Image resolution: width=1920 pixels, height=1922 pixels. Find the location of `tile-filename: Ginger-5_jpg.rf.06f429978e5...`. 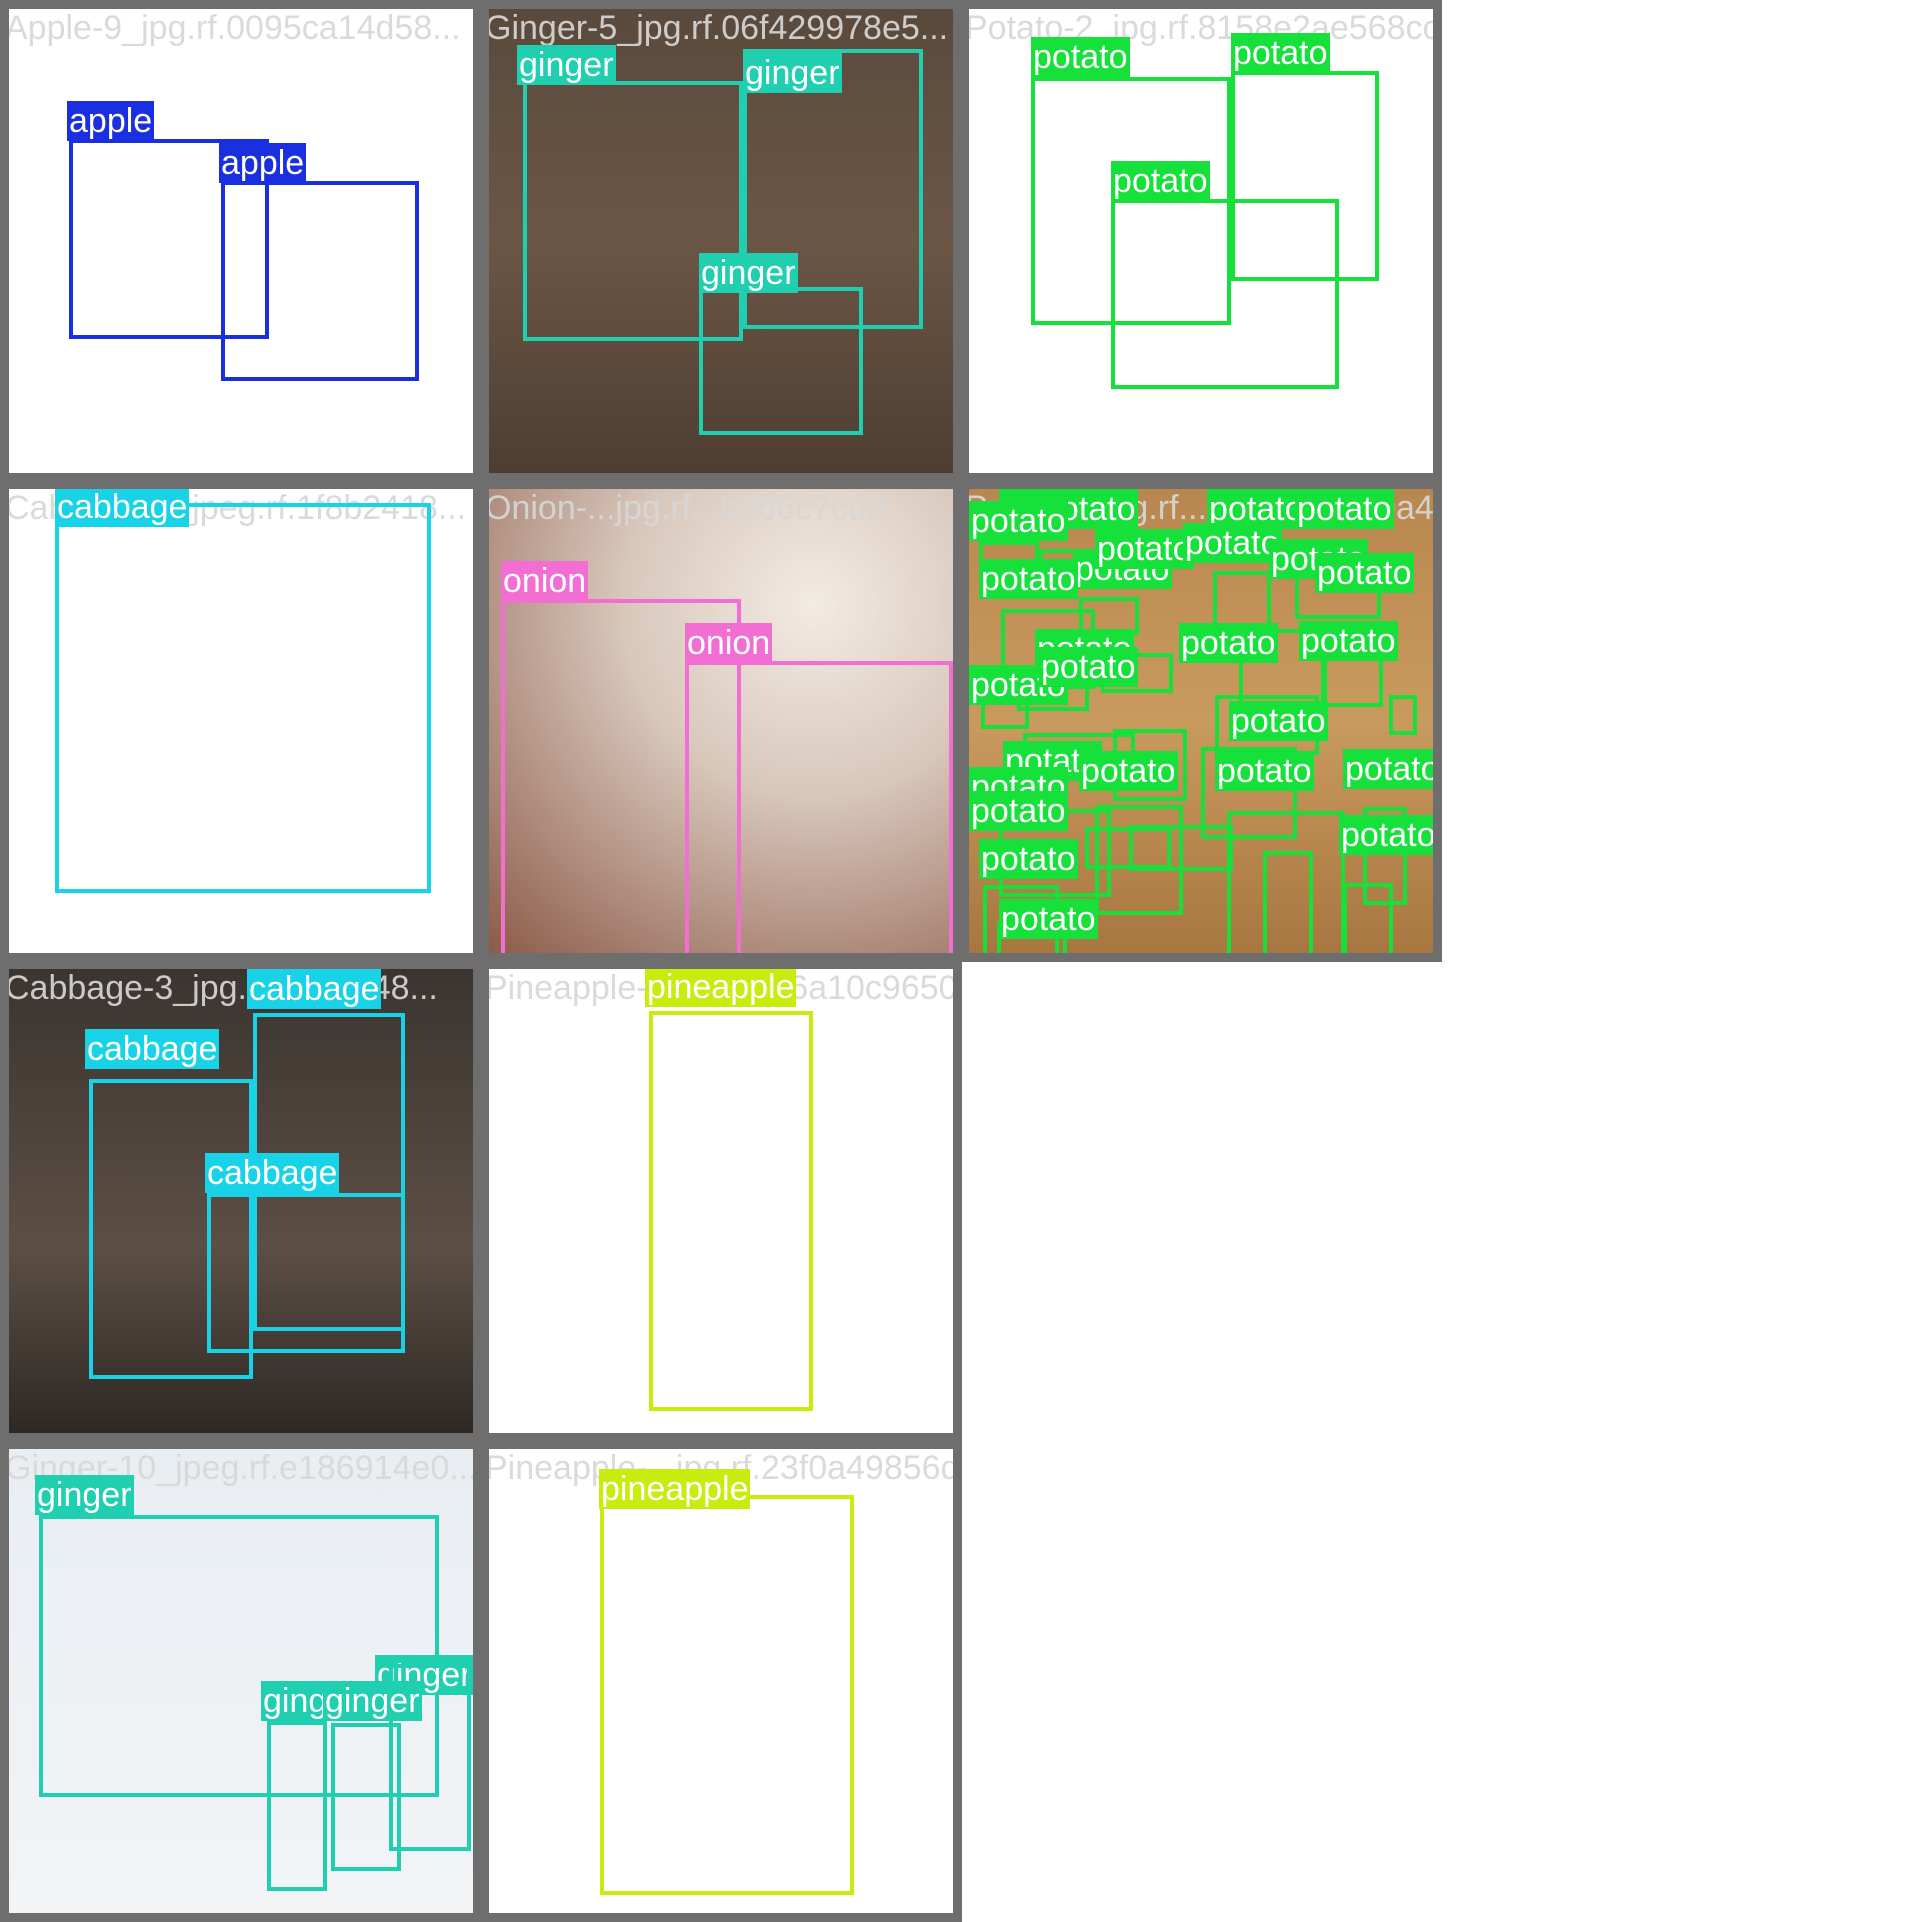

tile-filename: Ginger-5_jpg.rf.06f429978e5... is located at coordinates (717, 28).